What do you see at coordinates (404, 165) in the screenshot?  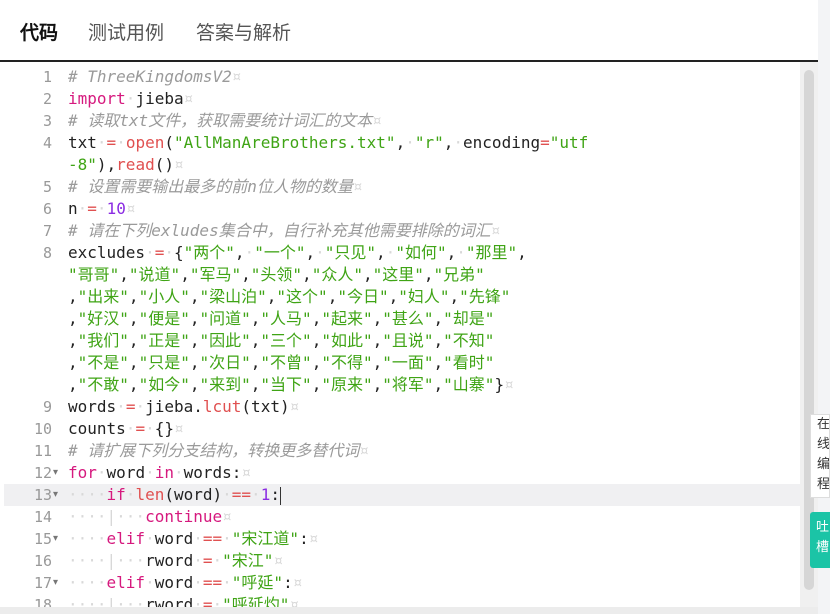 I see `code-line: -8"),read()¤` at bounding box center [404, 165].